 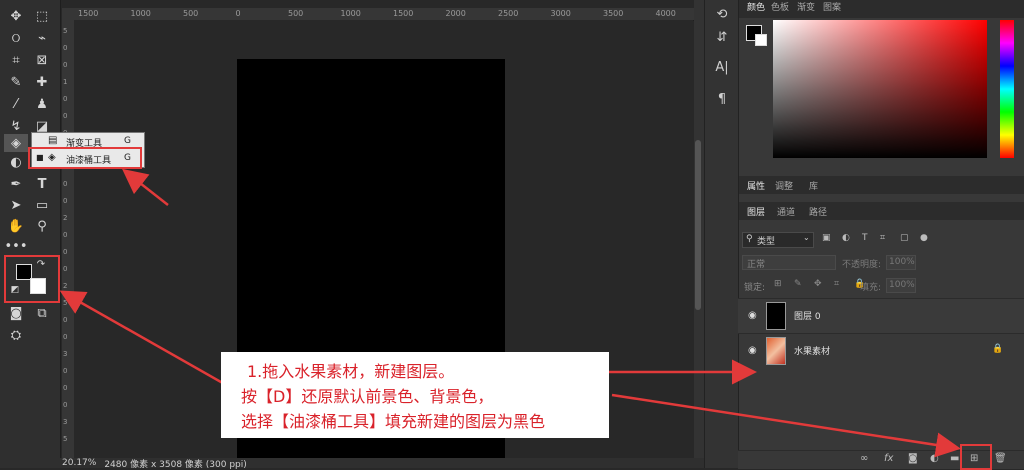 What do you see at coordinates (786, 425) in the screenshot?
I see `arrow-to-new-layer` at bounding box center [786, 425].